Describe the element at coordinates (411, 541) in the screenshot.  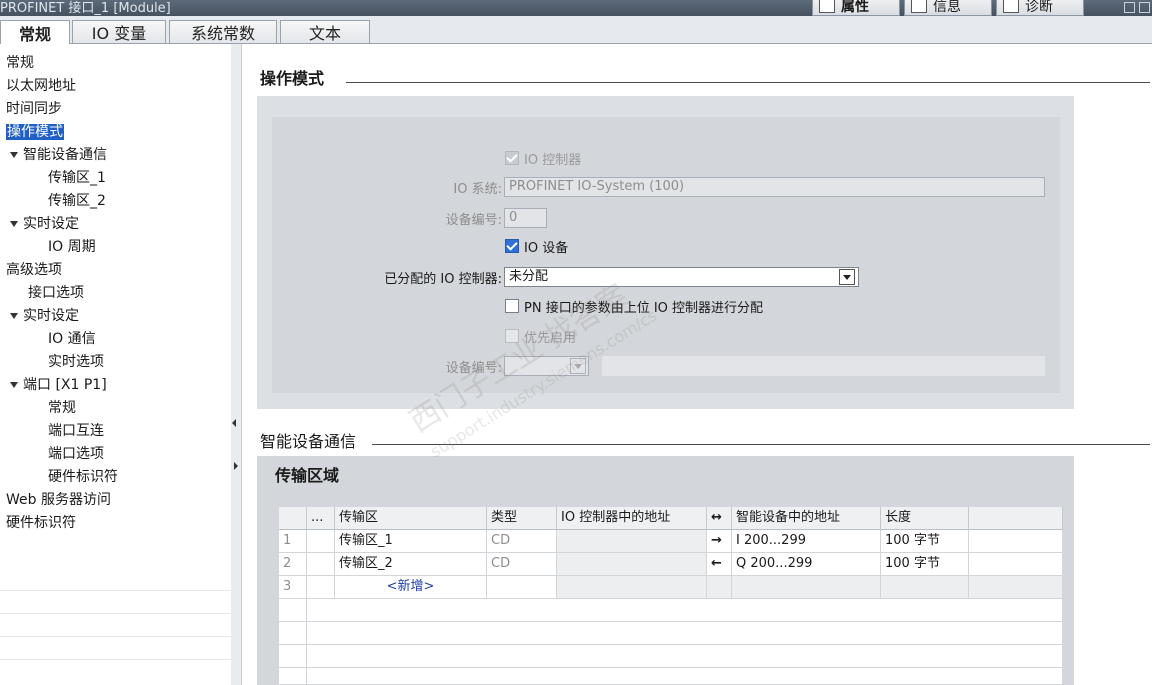
I see `table-cell: 传输区_1` at that location.